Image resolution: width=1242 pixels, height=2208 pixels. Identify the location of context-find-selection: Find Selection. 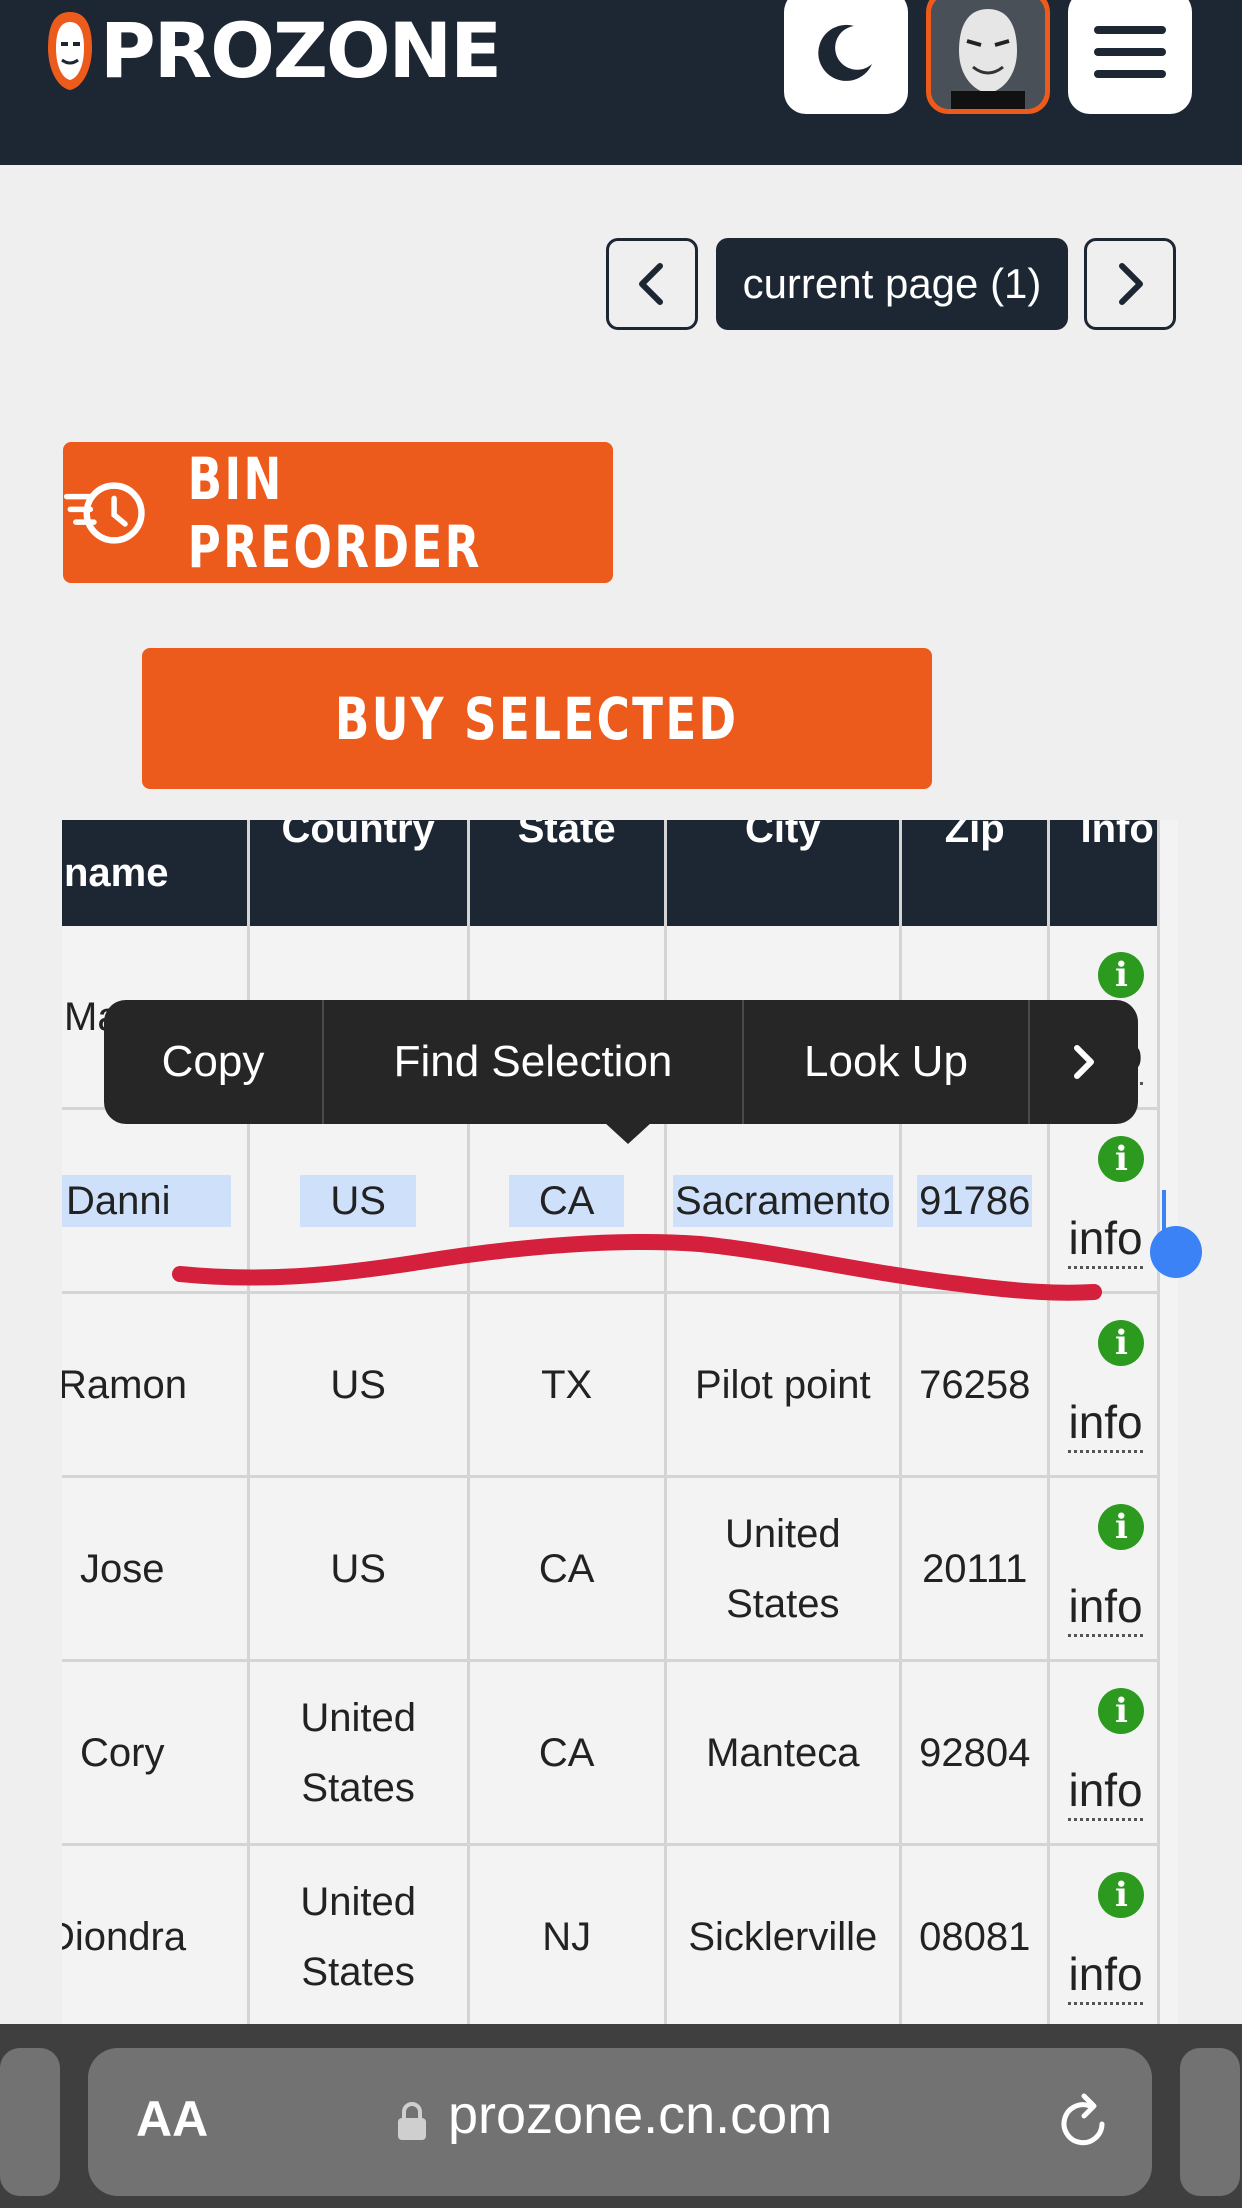
(534, 1062).